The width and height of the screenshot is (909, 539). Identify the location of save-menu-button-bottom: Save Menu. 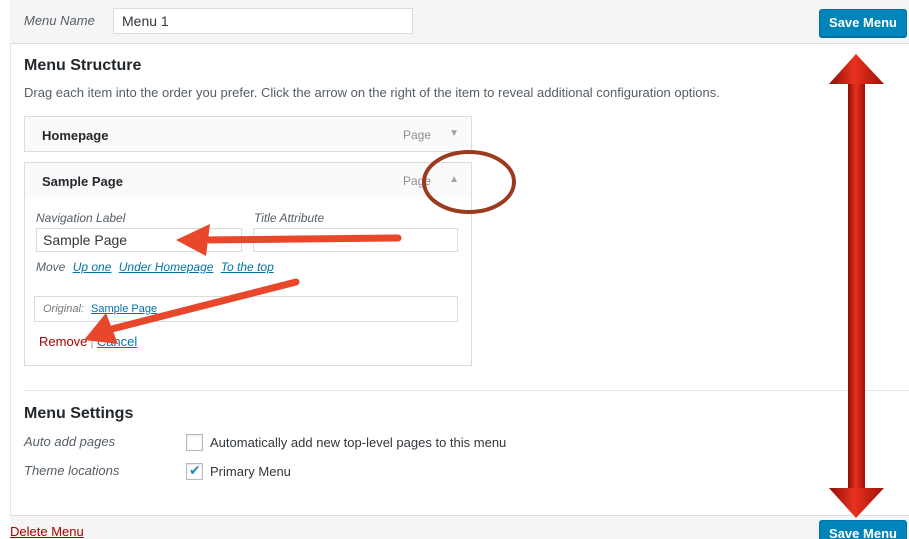
(863, 529).